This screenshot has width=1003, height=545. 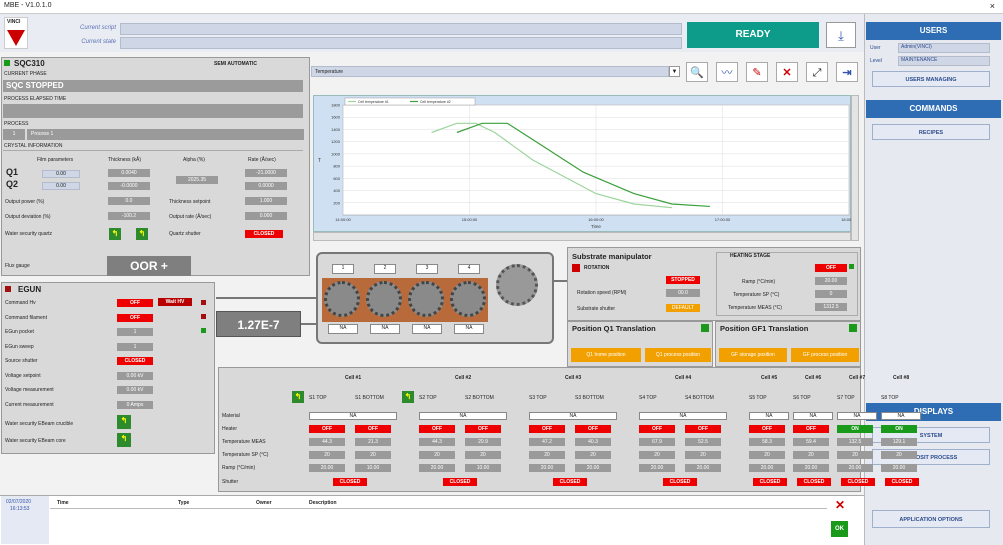 What do you see at coordinates (831, 268) in the screenshot?
I see `heating-state: OFF` at bounding box center [831, 268].